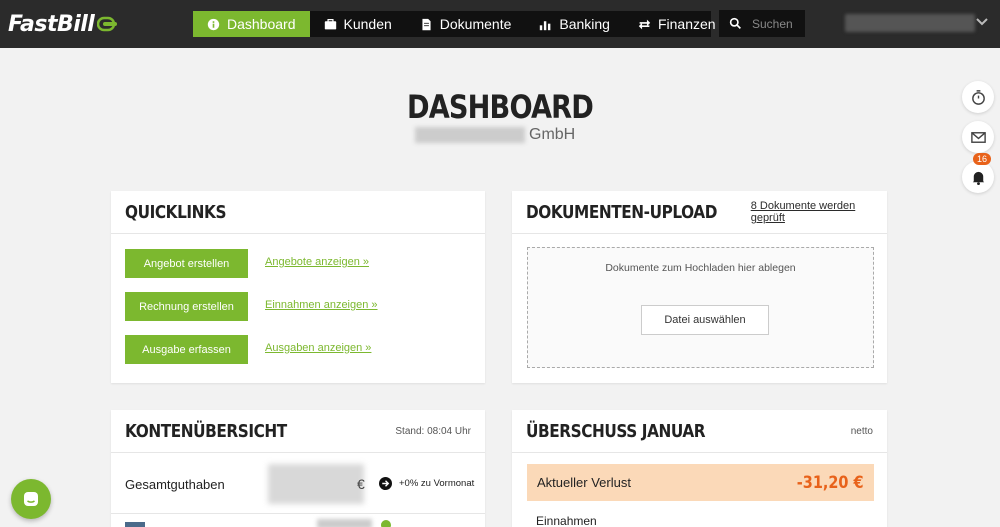 This screenshot has width=1000, height=527. I want to click on nav-item-label: Dashboard, so click(261, 24).